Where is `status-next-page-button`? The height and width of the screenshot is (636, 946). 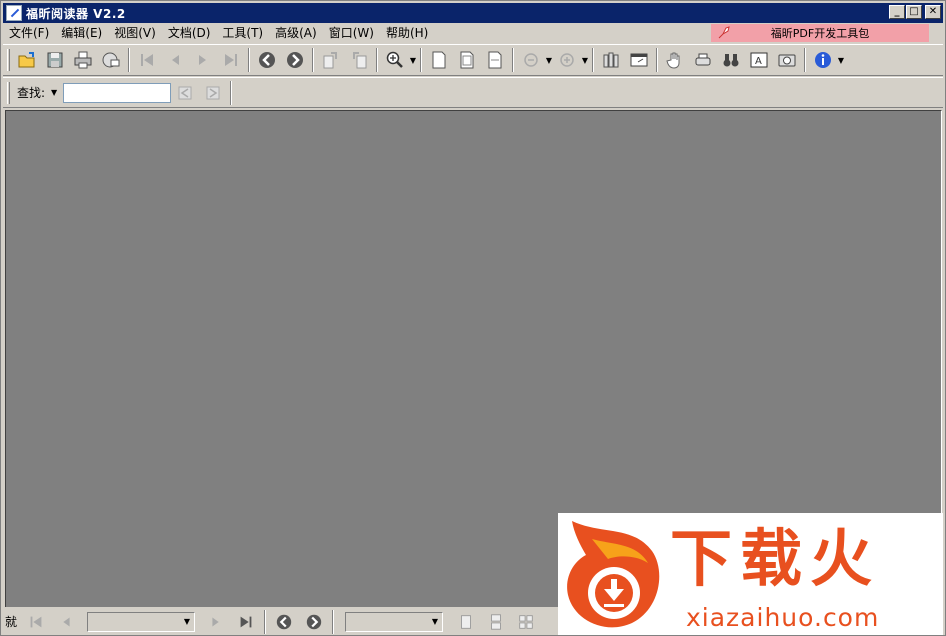
status-next-page-button is located at coordinates (216, 622).